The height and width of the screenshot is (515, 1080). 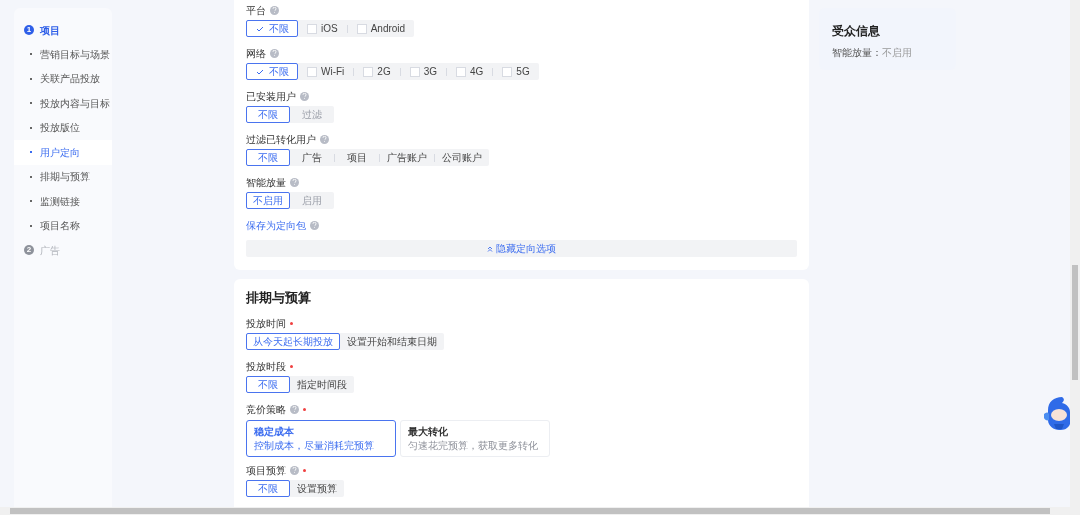 I want to click on card-description: 控制成本，尽量消耗完预算, so click(x=314, y=445).